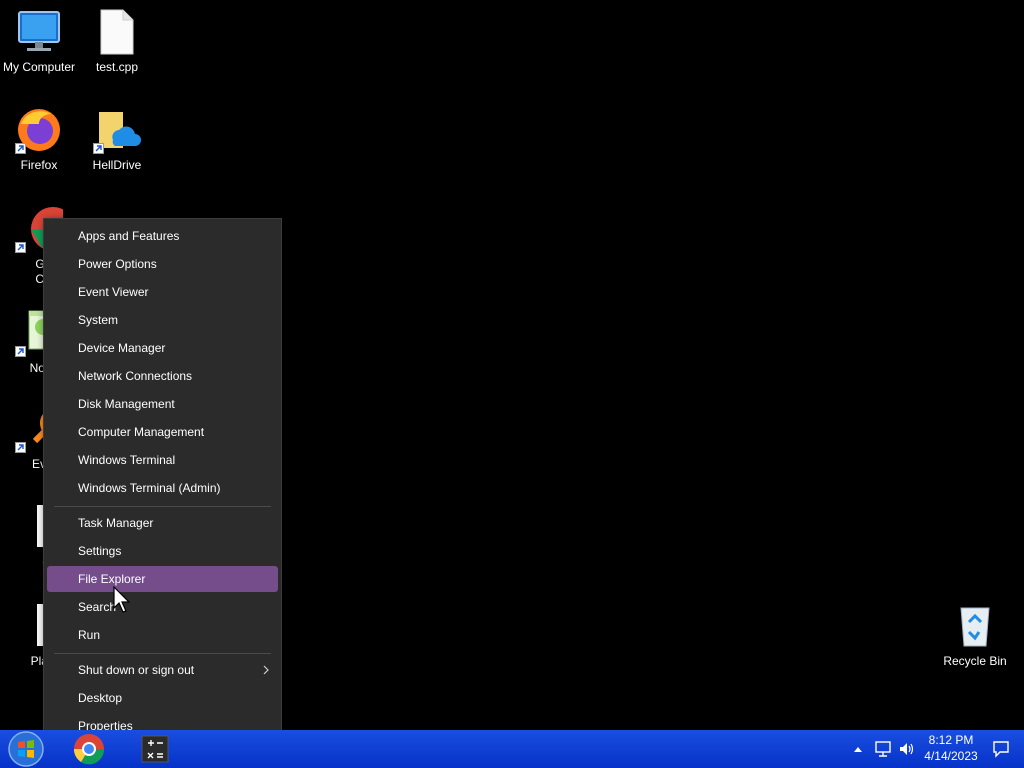  I want to click on chrome-icon, so click(89, 749).